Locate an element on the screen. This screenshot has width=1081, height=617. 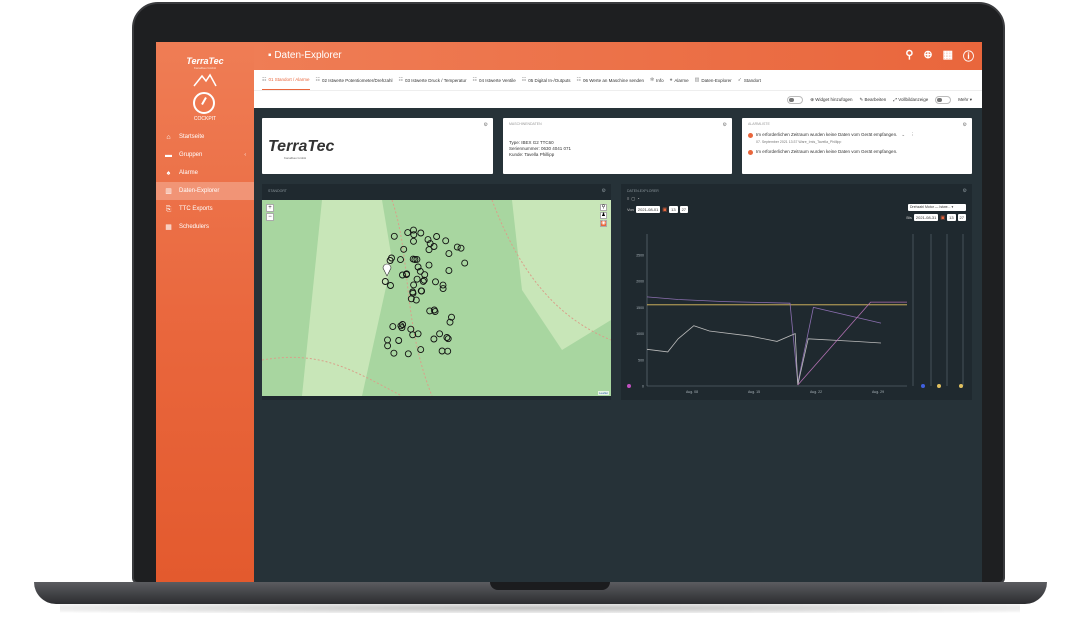
fullscreen-label: Vollbildanzeige is located at coordinates (913, 99).